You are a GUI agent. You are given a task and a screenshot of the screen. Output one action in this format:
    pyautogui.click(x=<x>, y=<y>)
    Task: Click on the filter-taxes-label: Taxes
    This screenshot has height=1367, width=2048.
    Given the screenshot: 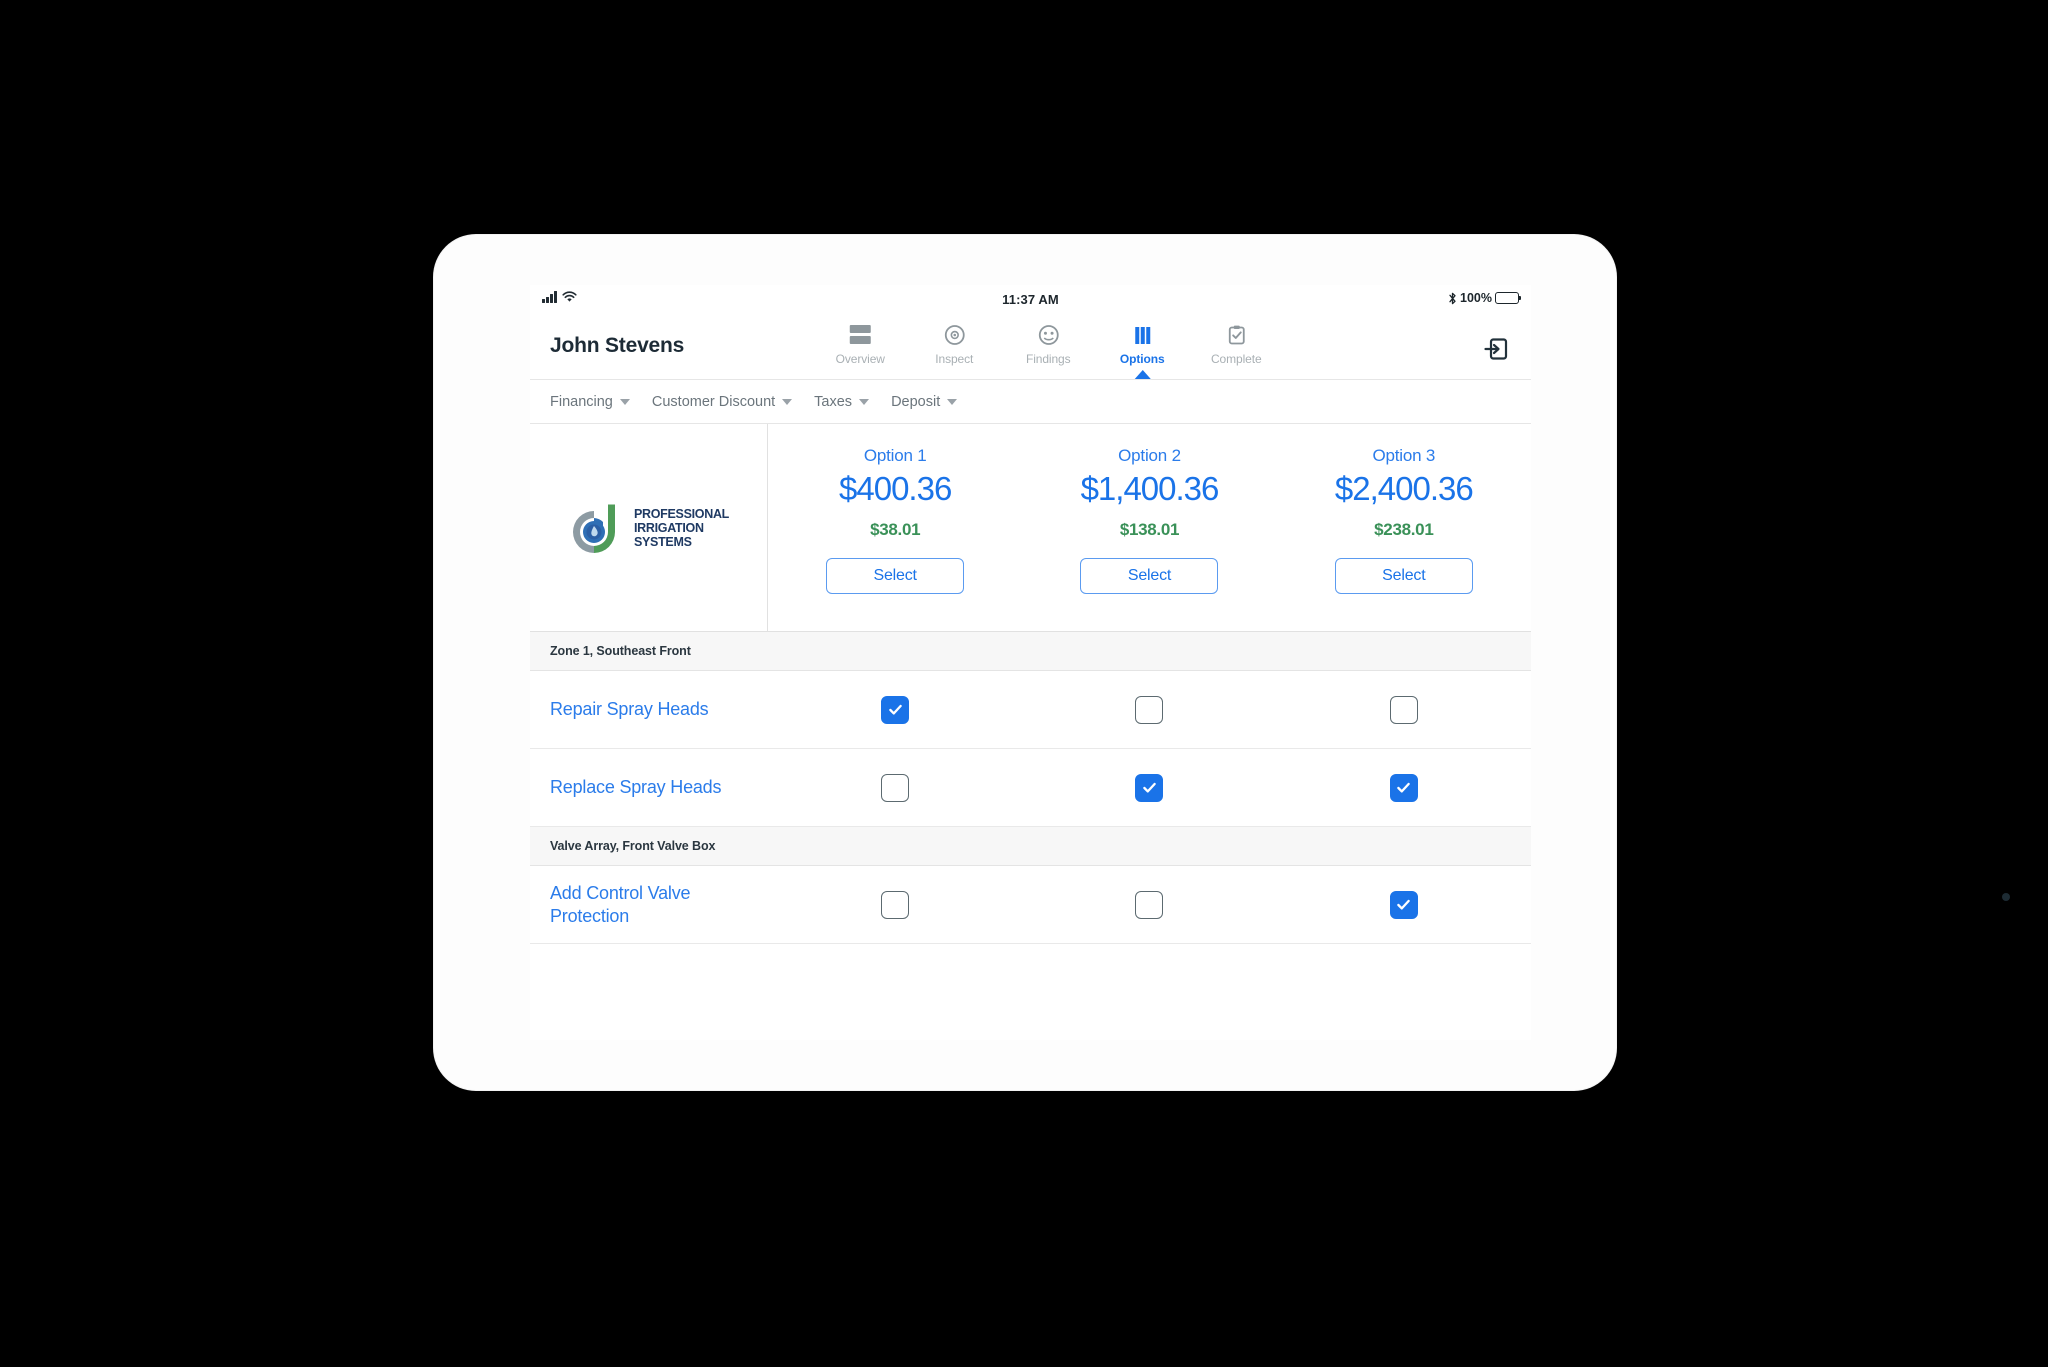 What is the action you would take?
    pyautogui.click(x=833, y=401)
    